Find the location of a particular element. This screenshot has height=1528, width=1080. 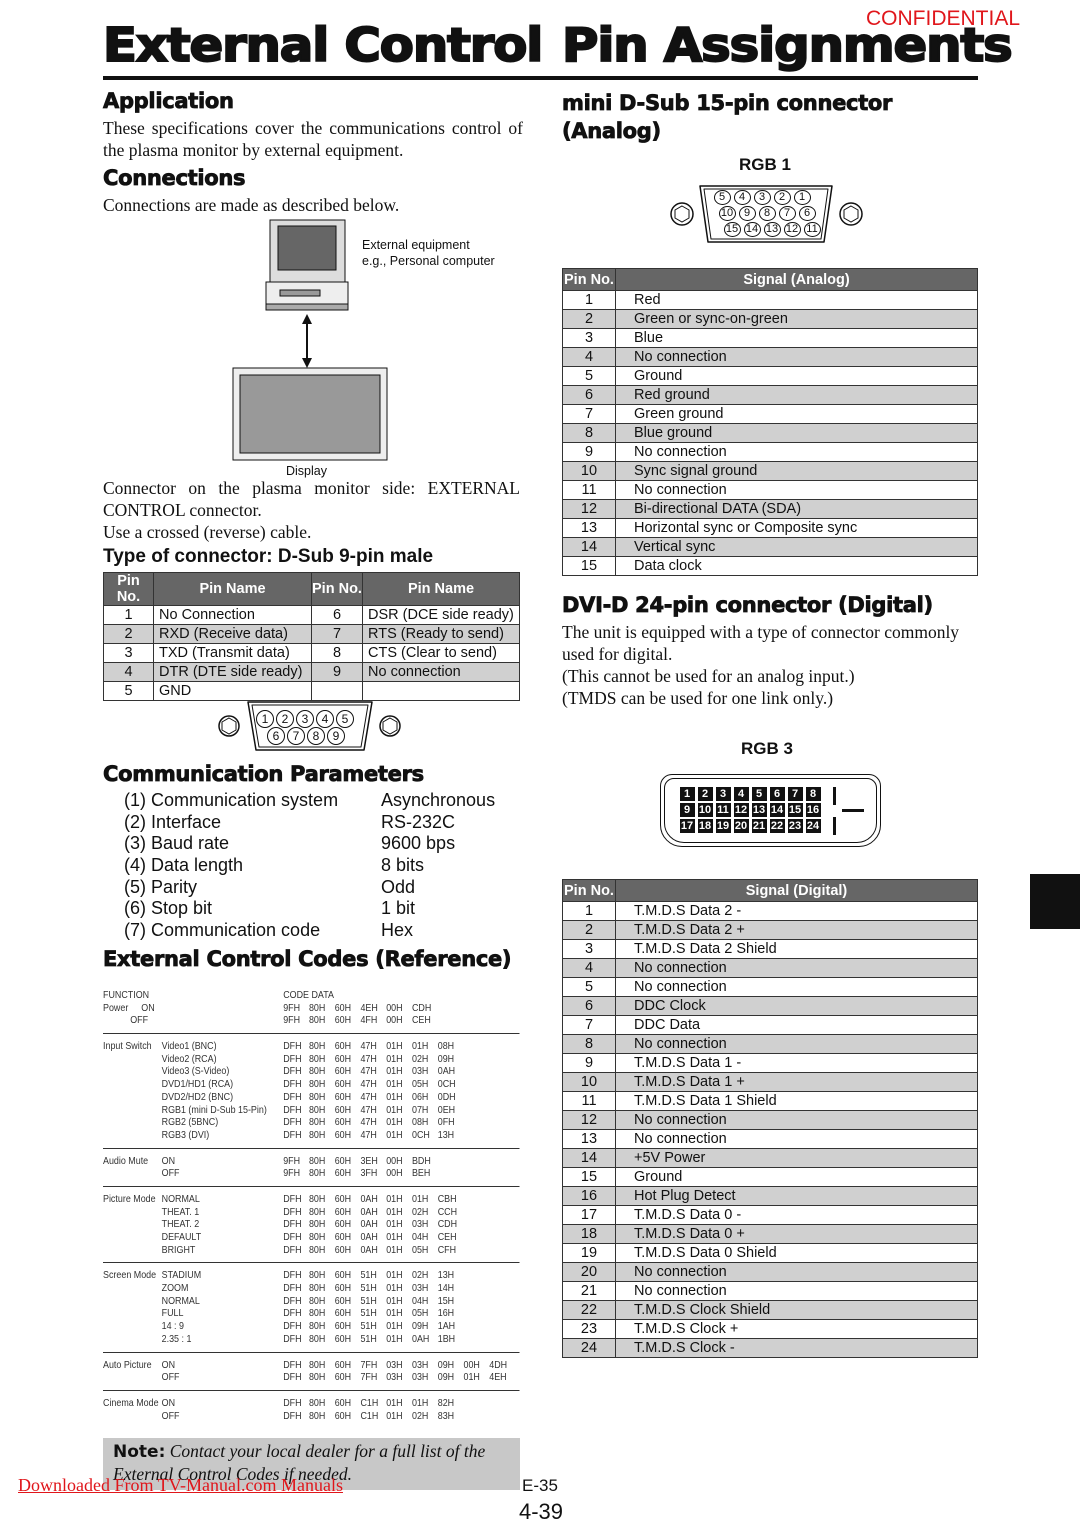

code-byte: 15H is located at coordinates (446, 1300).